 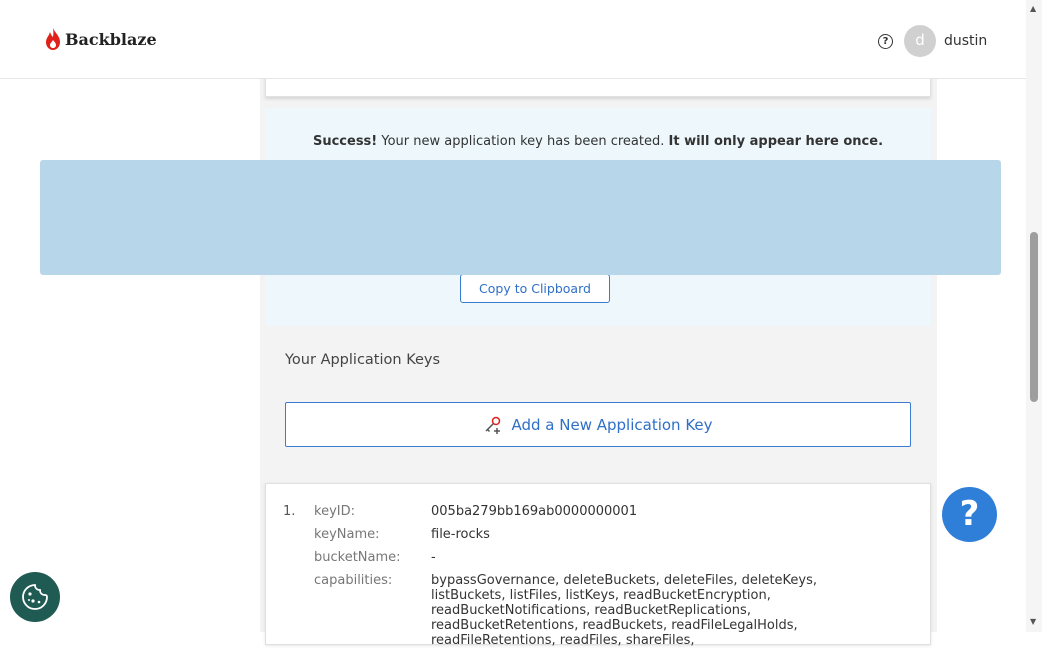 What do you see at coordinates (885, 41) in the screenshot?
I see `help-icon: ?` at bounding box center [885, 41].